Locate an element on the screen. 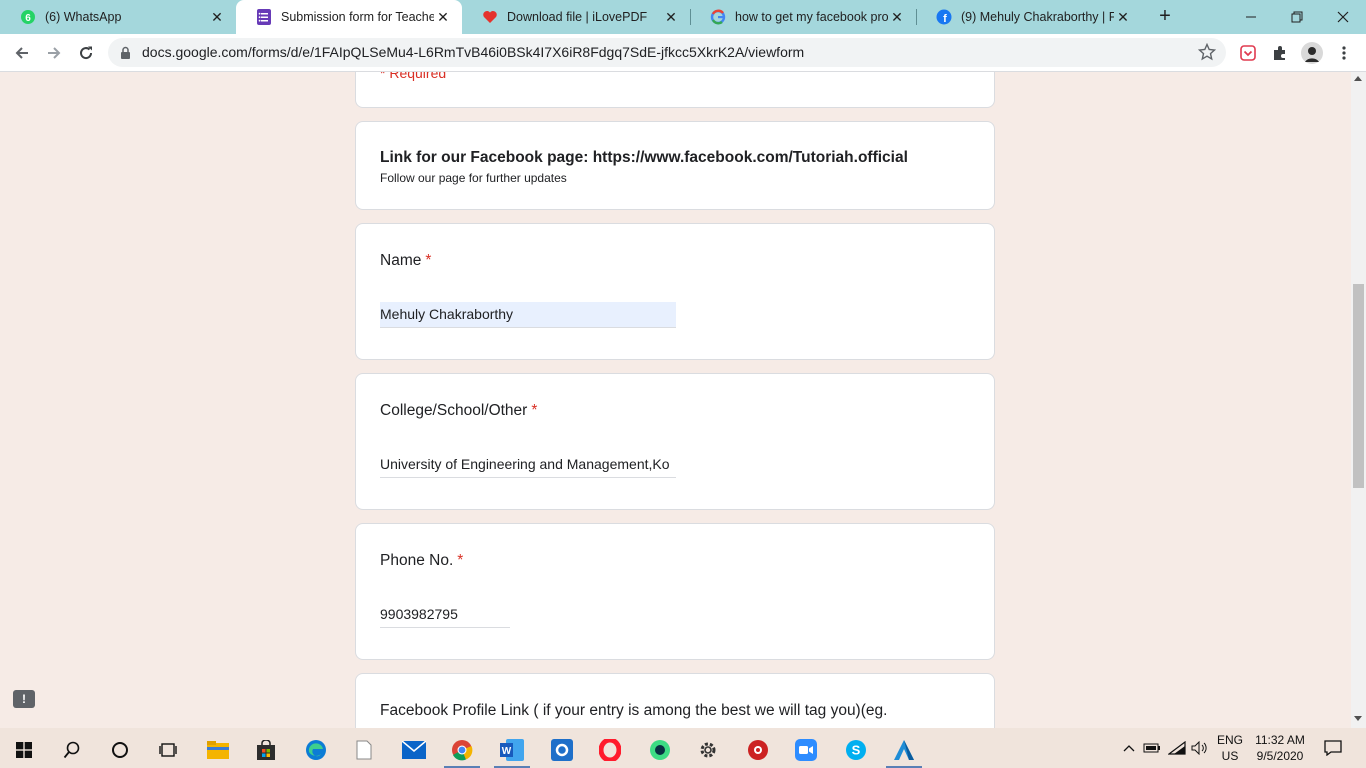  required-note: * Required is located at coordinates (413, 76).